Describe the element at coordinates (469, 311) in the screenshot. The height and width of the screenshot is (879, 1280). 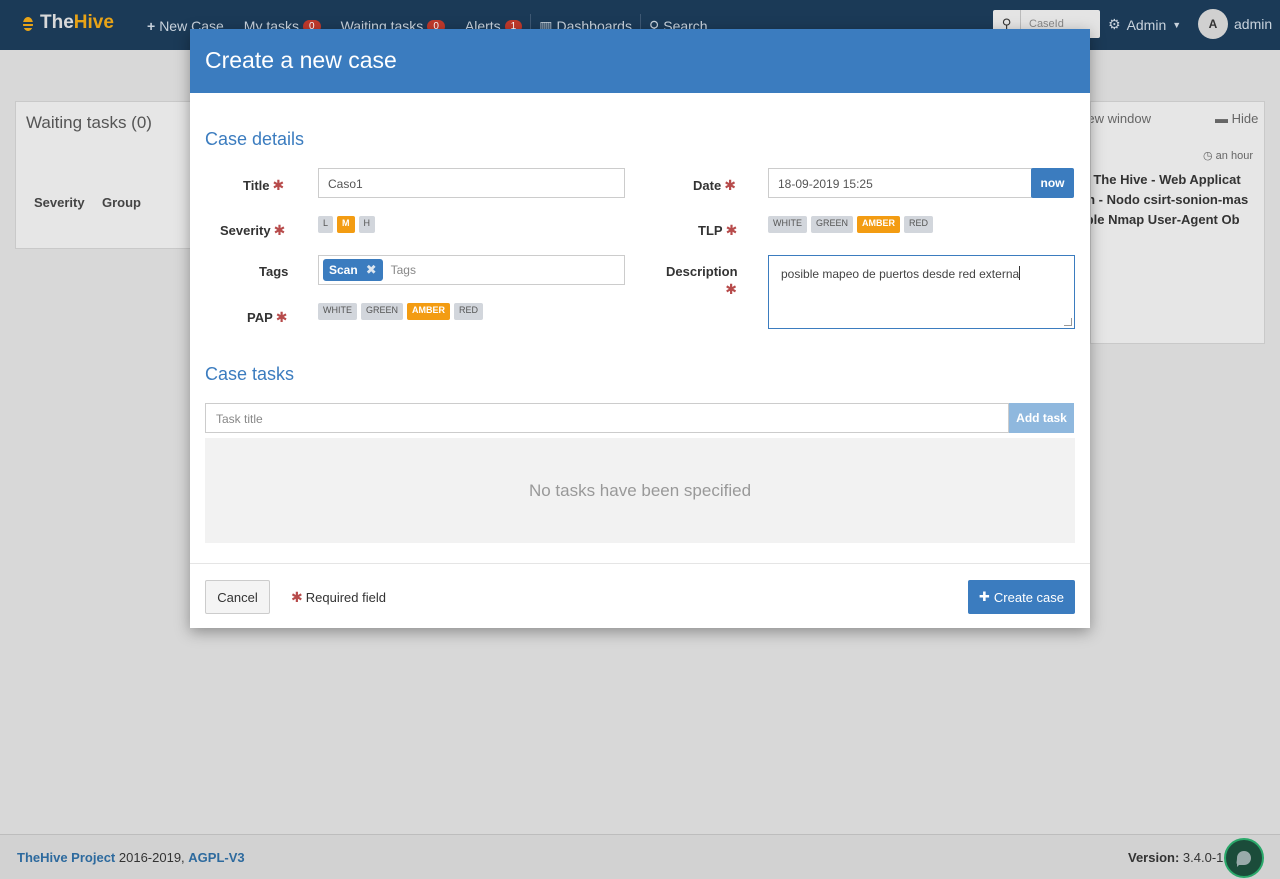
I see `pap-option-red: RED` at that location.